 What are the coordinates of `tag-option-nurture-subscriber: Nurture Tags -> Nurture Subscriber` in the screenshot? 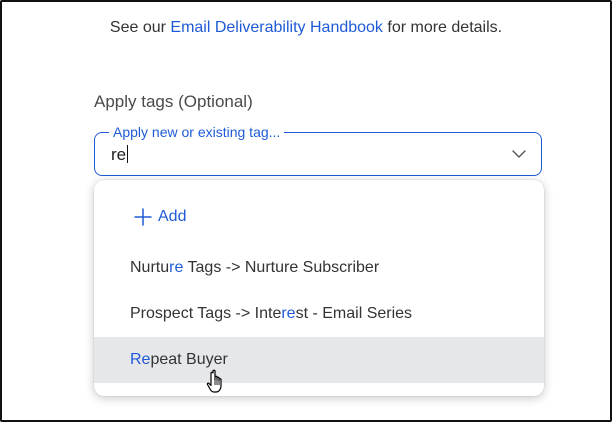 It's located at (319, 268).